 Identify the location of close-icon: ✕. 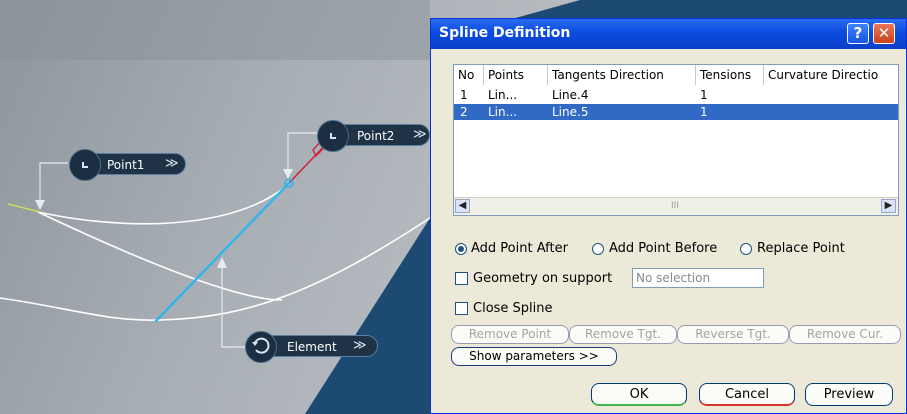
(884, 33).